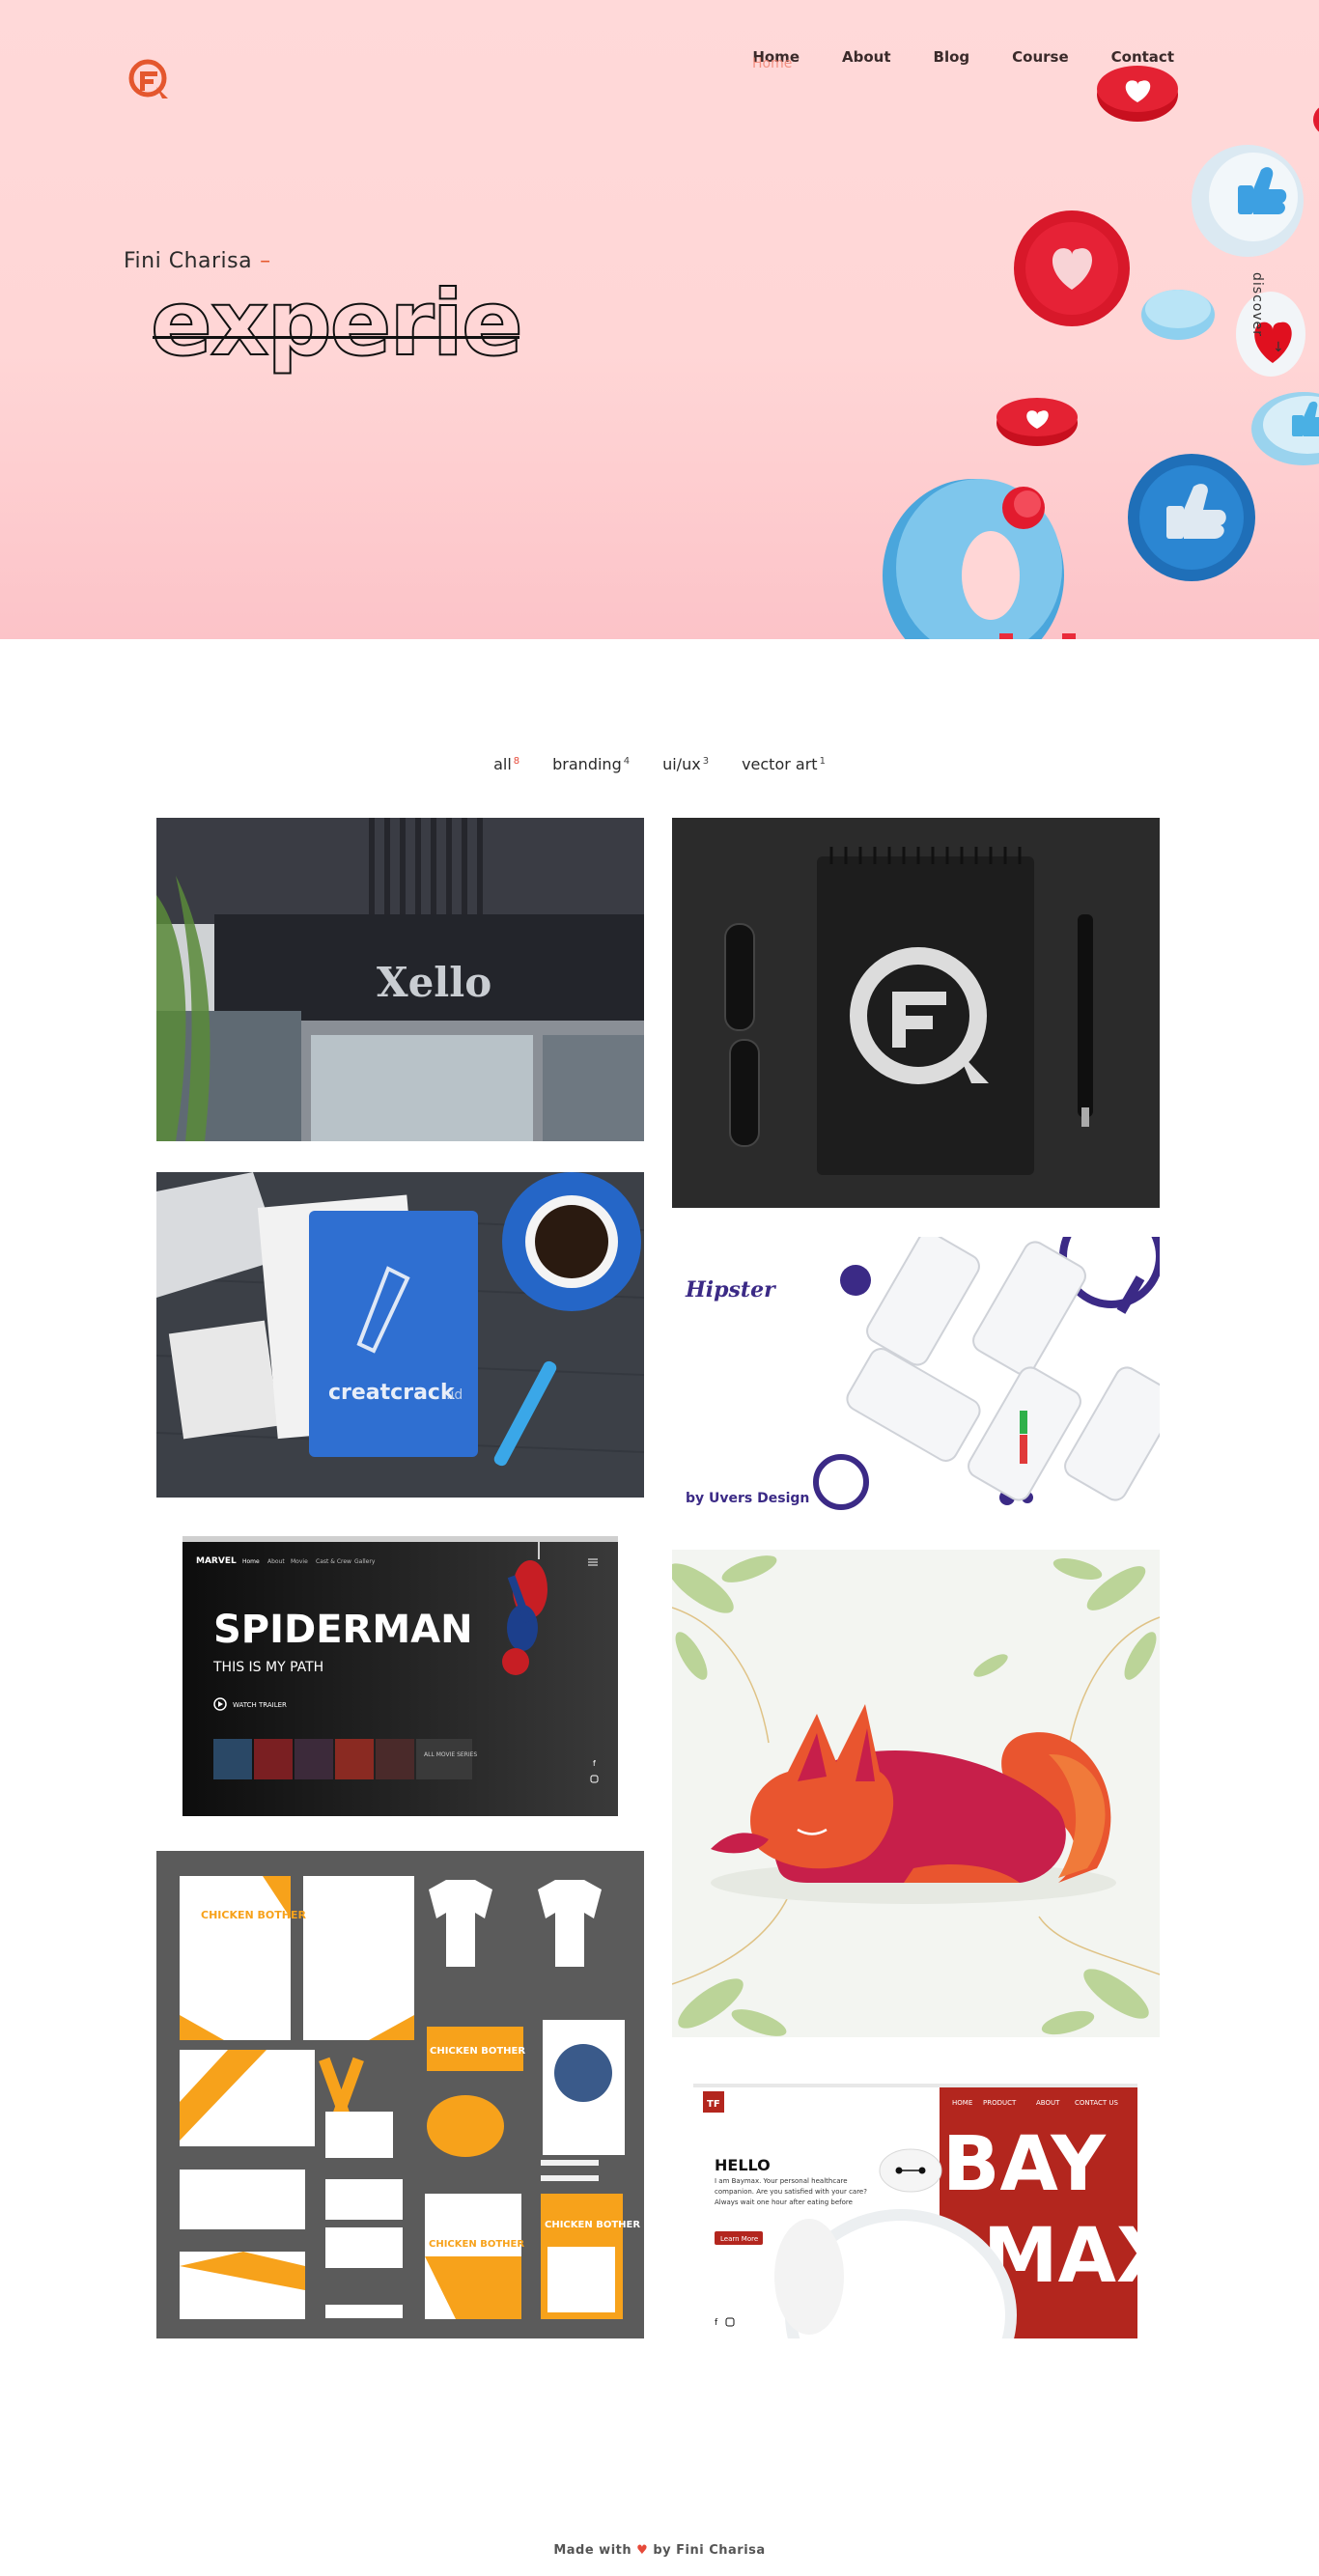 The width and height of the screenshot is (1319, 2576). Describe the element at coordinates (1142, 57) in the screenshot. I see `nav-contact: Contact` at that location.